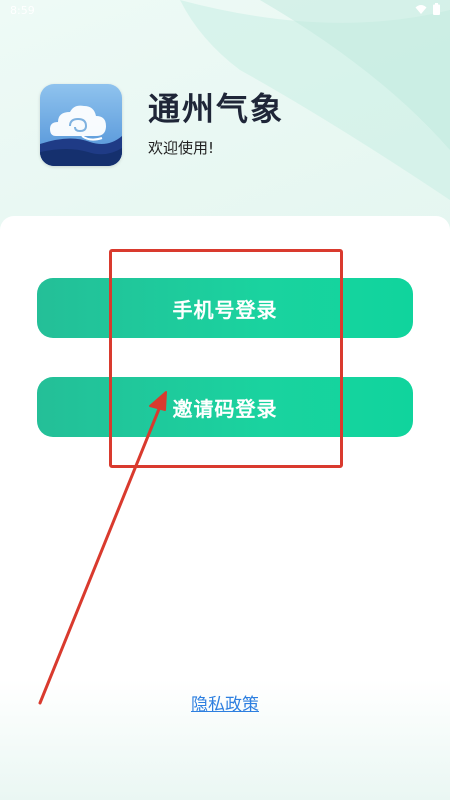 Image resolution: width=450 pixels, height=800 pixels. I want to click on app-header: 通州气象 欢迎使用!, so click(162, 125).